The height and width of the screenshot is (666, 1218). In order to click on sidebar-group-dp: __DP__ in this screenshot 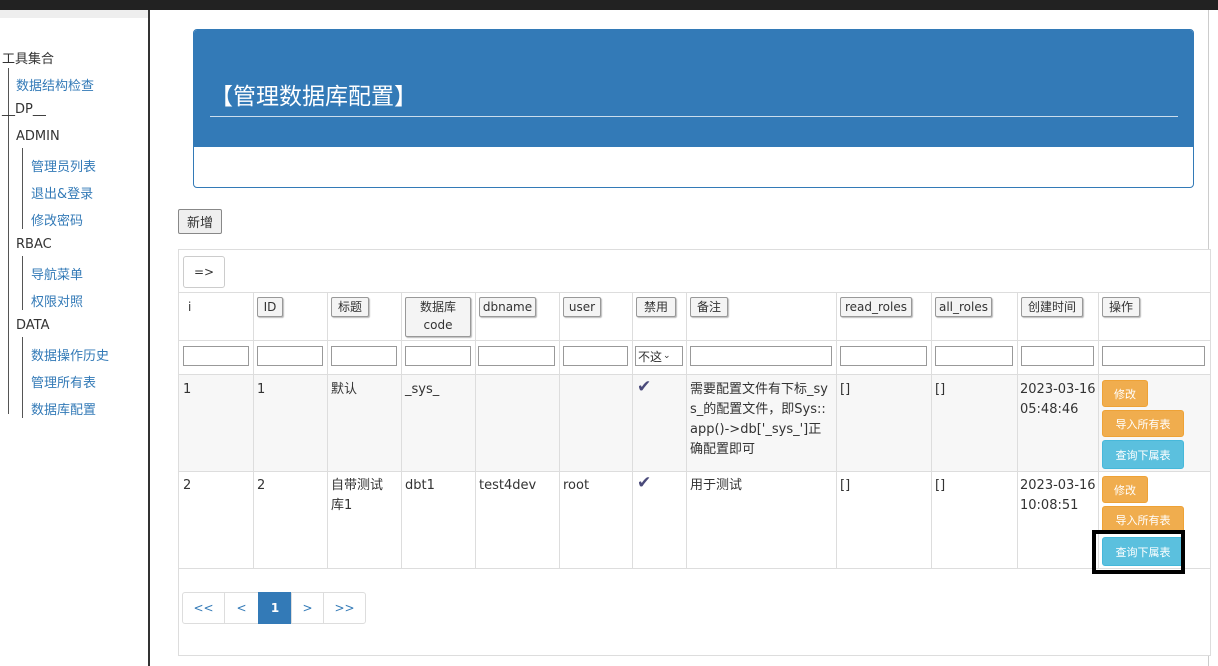, I will do `click(24, 109)`.